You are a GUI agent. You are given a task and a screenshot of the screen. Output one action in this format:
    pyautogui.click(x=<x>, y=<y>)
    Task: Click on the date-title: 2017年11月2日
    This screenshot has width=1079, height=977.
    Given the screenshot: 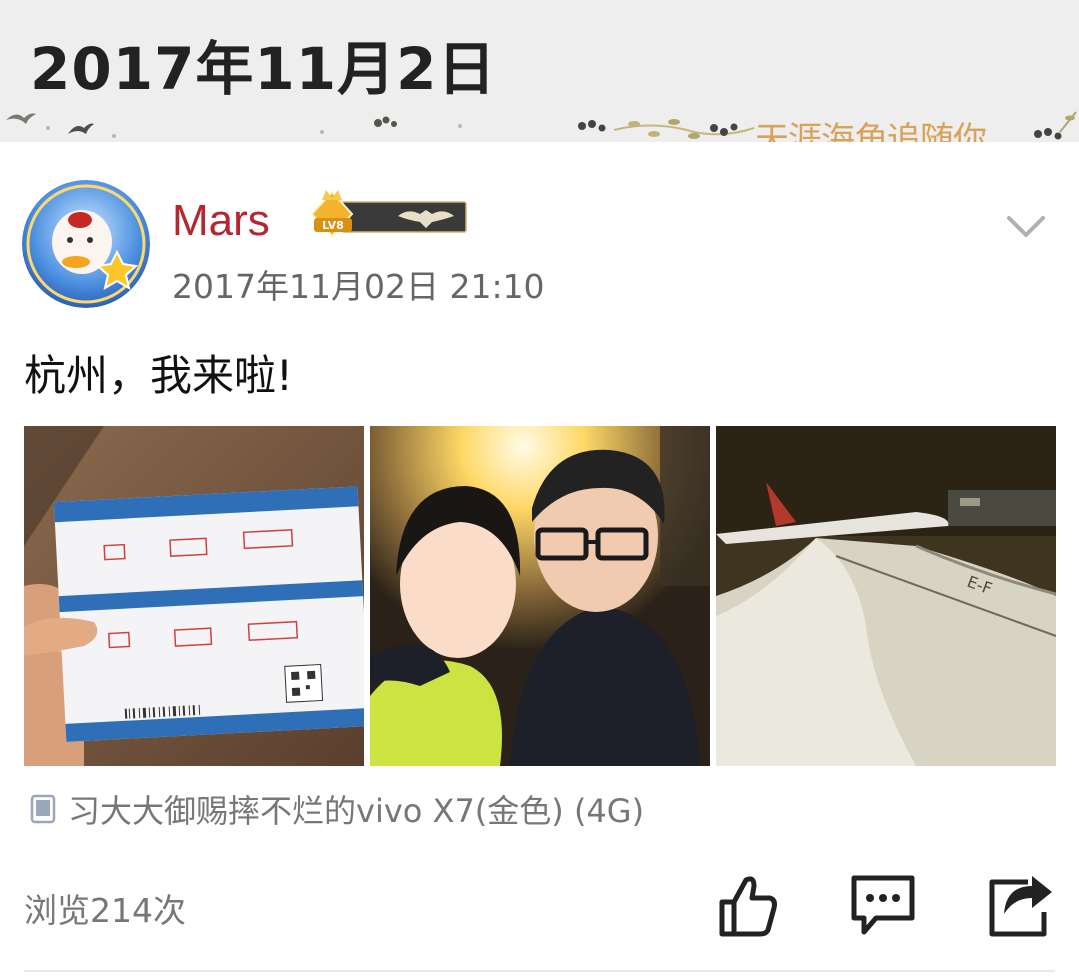 What is the action you would take?
    pyautogui.click(x=263, y=69)
    